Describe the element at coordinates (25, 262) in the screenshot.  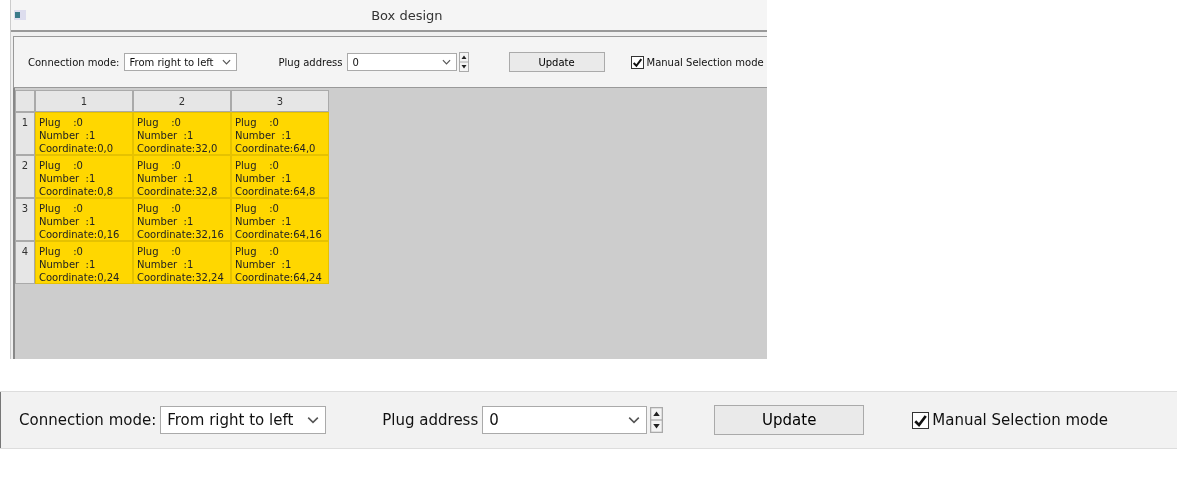
I see `row-header: 4` at that location.